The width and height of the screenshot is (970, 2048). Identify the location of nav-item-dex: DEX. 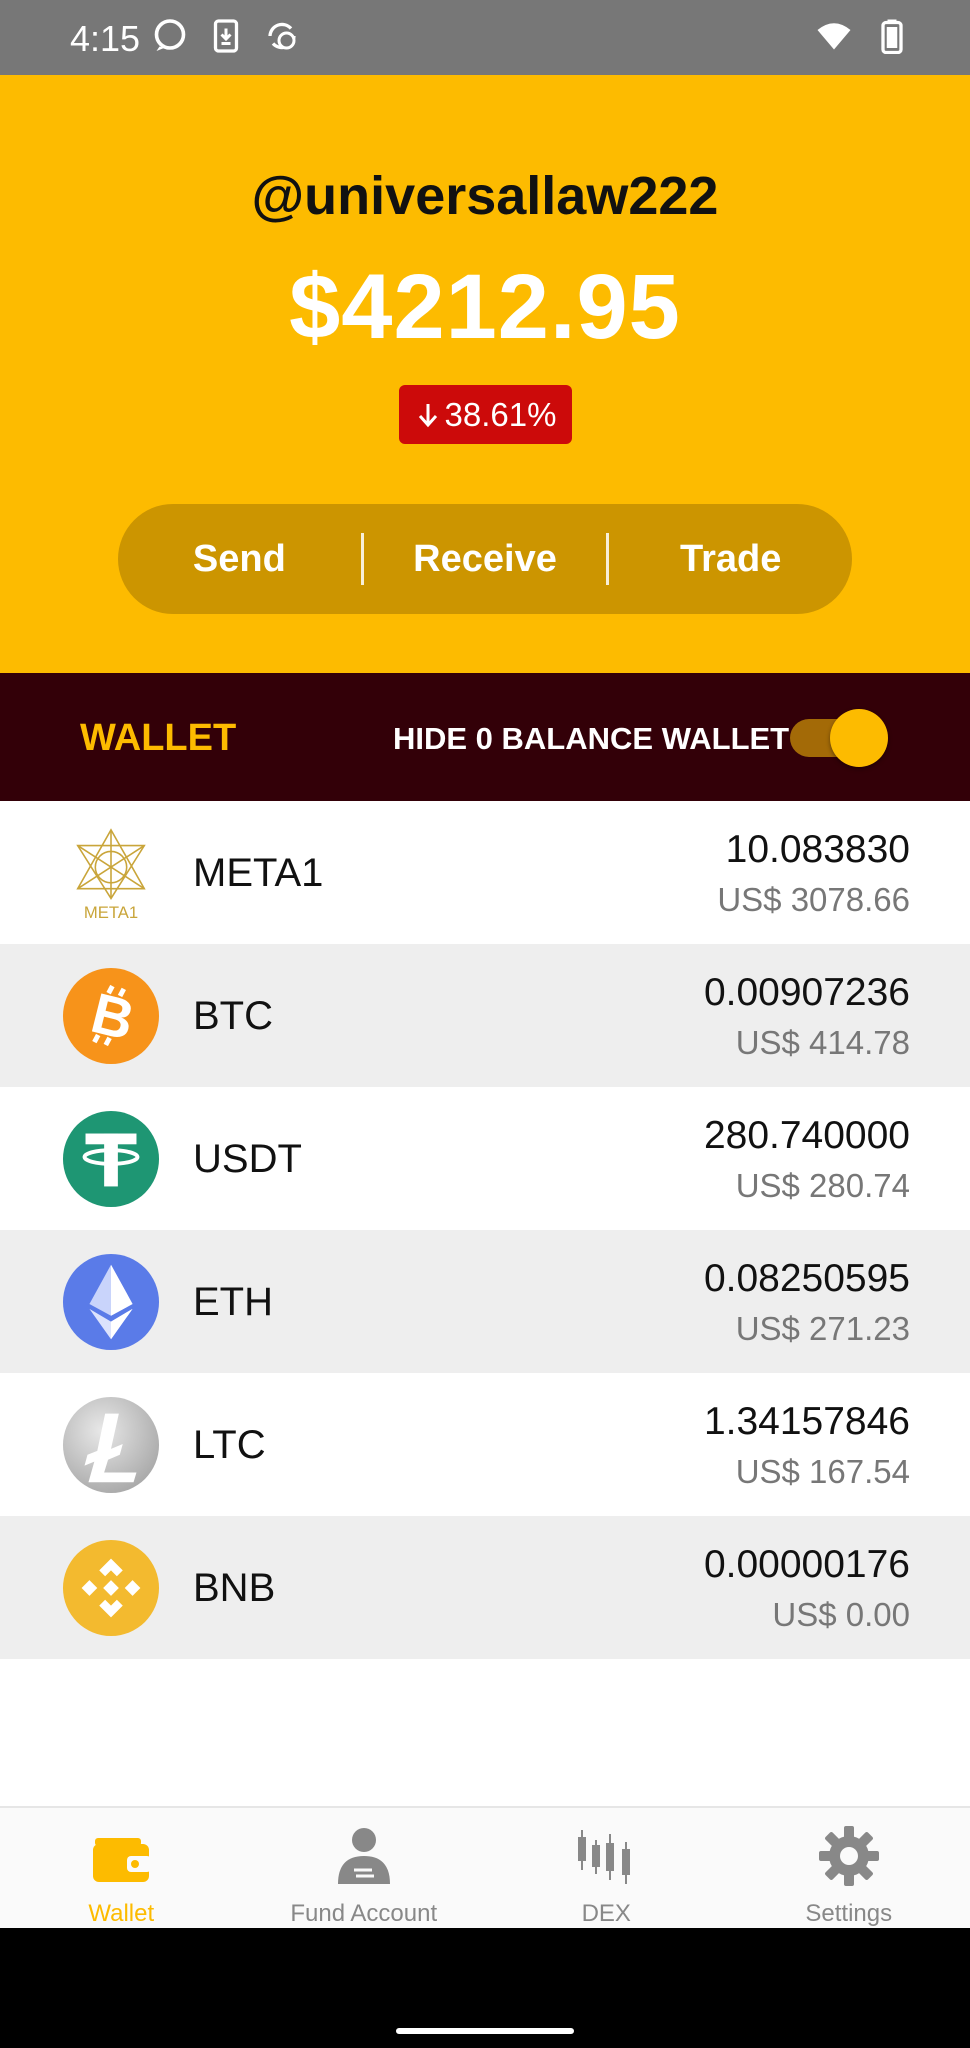
(606, 1868).